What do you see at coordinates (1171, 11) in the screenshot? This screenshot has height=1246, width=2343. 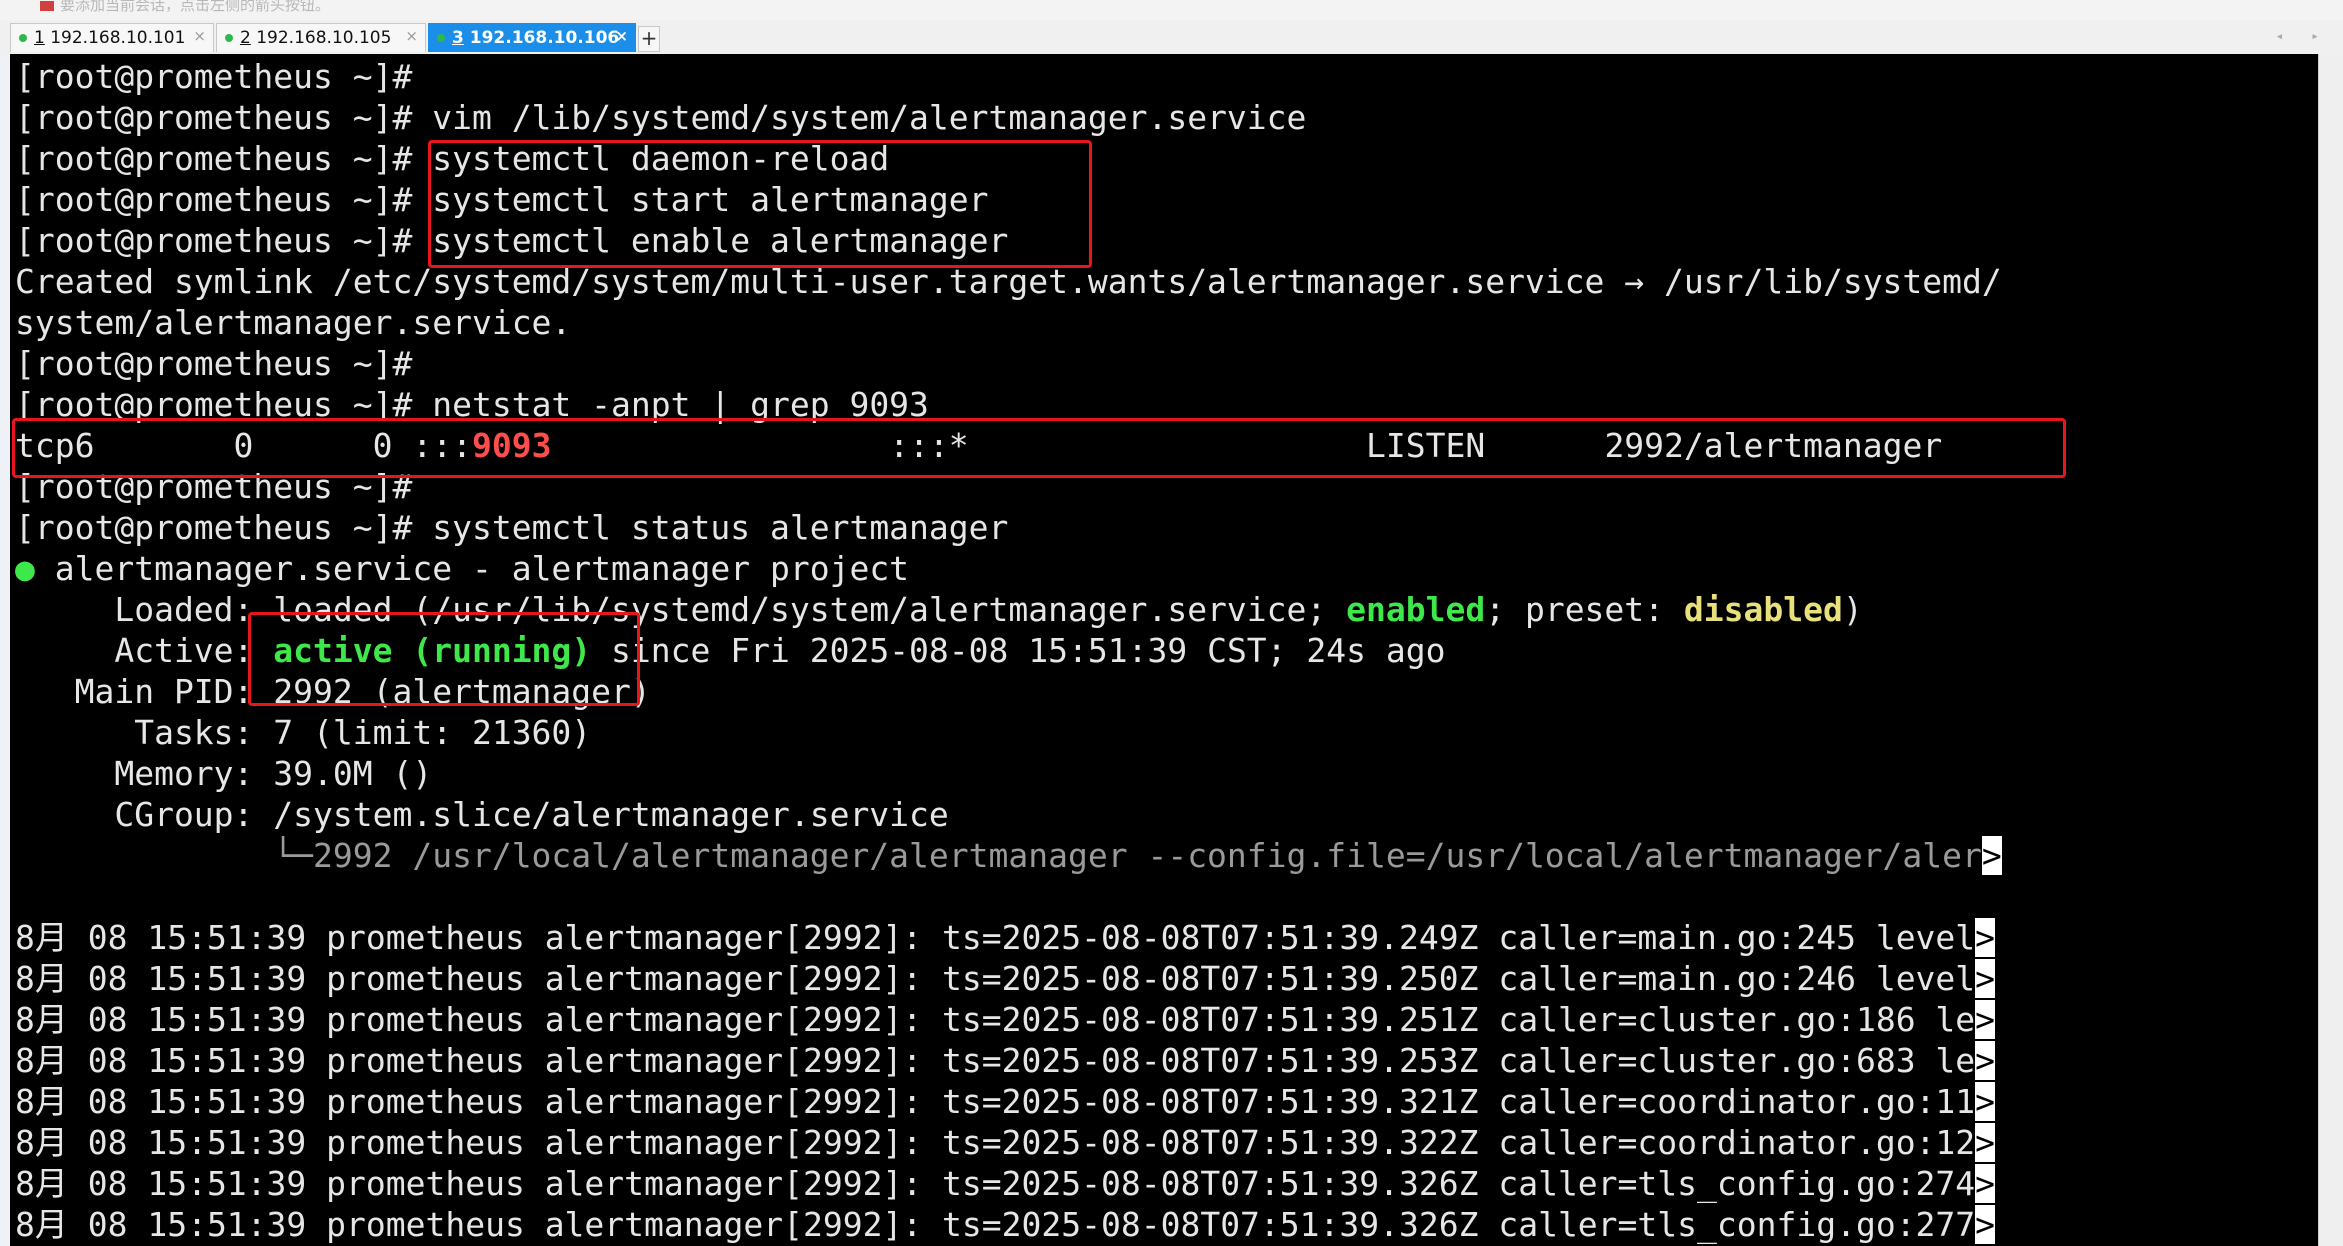 I see `notification-strip: 要添加当前会话，点击左侧的箭头按钮。` at bounding box center [1171, 11].